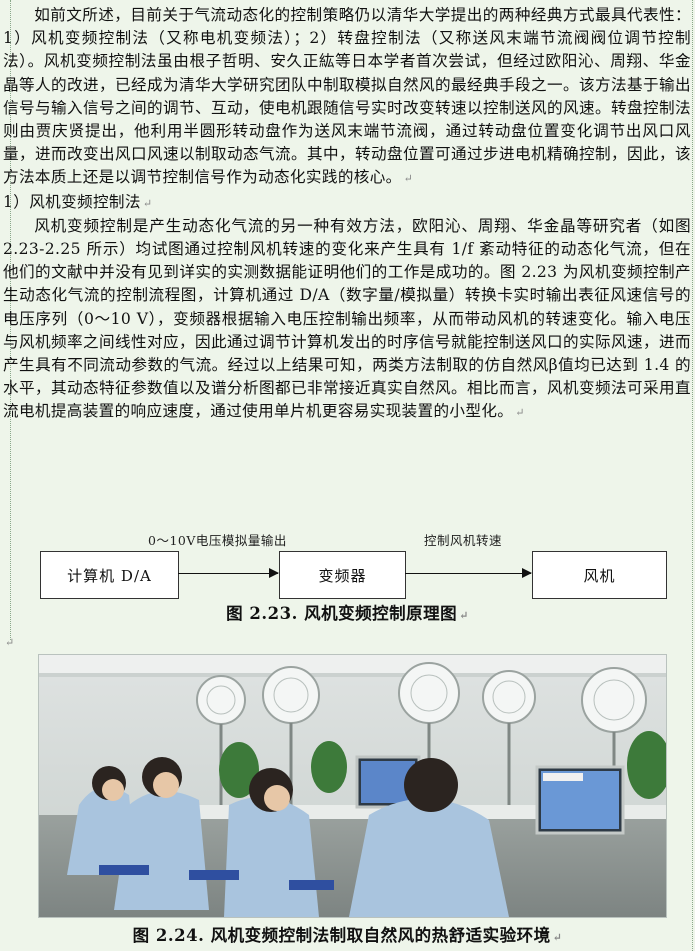 Image resolution: width=695 pixels, height=951 pixels. I want to click on figure-2-23-caption: 图 2.23. 风机变频控制原理图 ↵, so click(347, 612).